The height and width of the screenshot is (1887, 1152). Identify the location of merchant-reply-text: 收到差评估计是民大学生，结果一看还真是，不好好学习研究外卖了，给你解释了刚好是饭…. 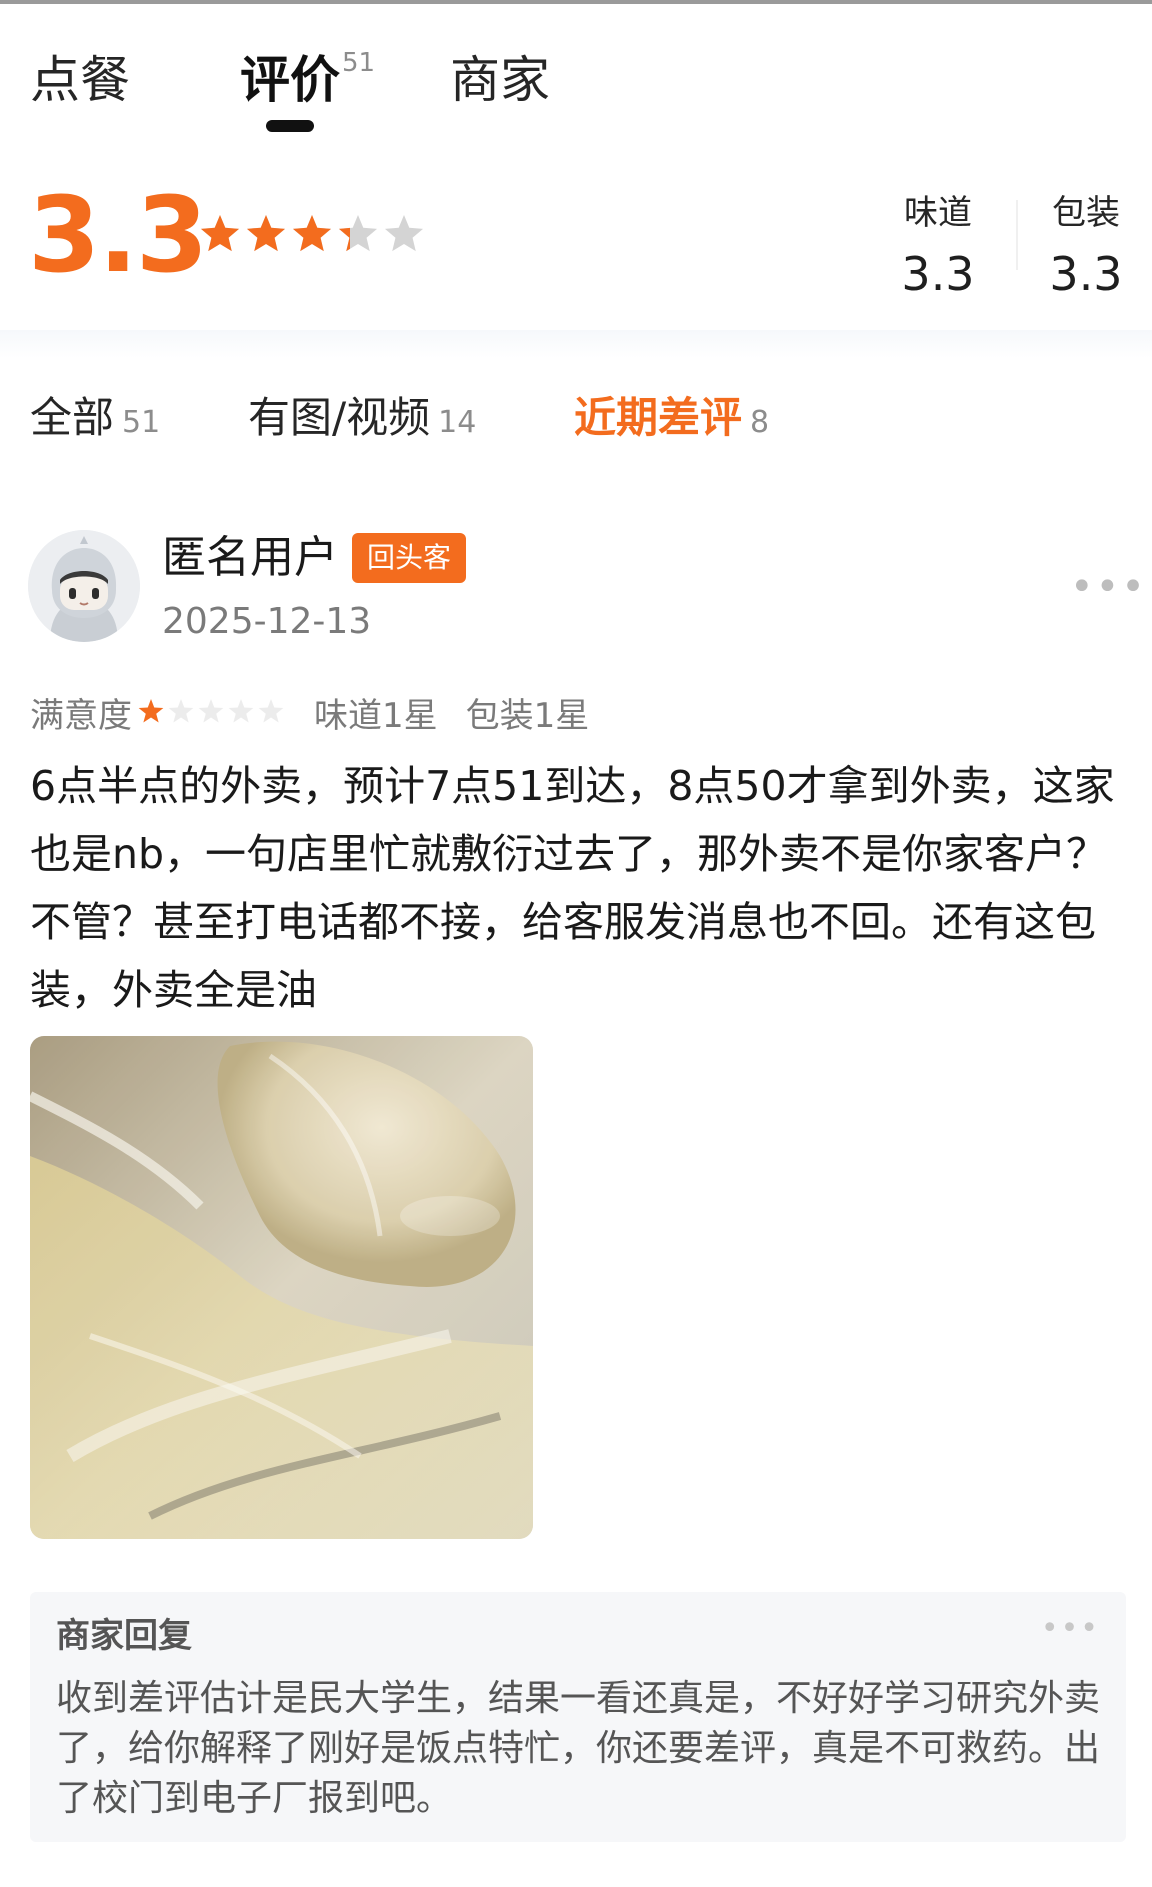
(578, 1748).